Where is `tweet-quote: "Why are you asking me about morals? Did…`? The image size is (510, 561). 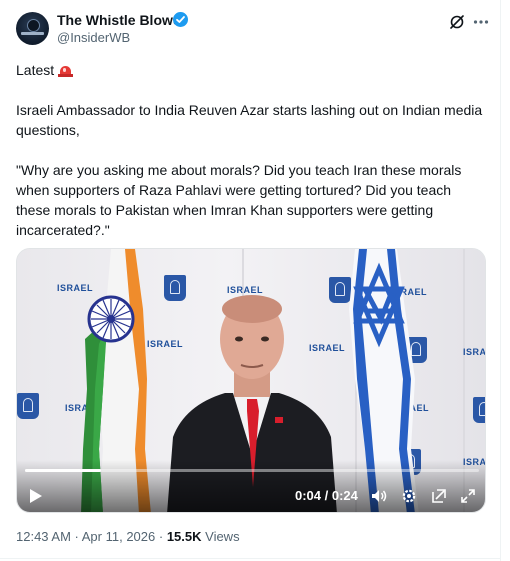
tweet-quote: "Why are you asking me about morals? Did… is located at coordinates (239, 200).